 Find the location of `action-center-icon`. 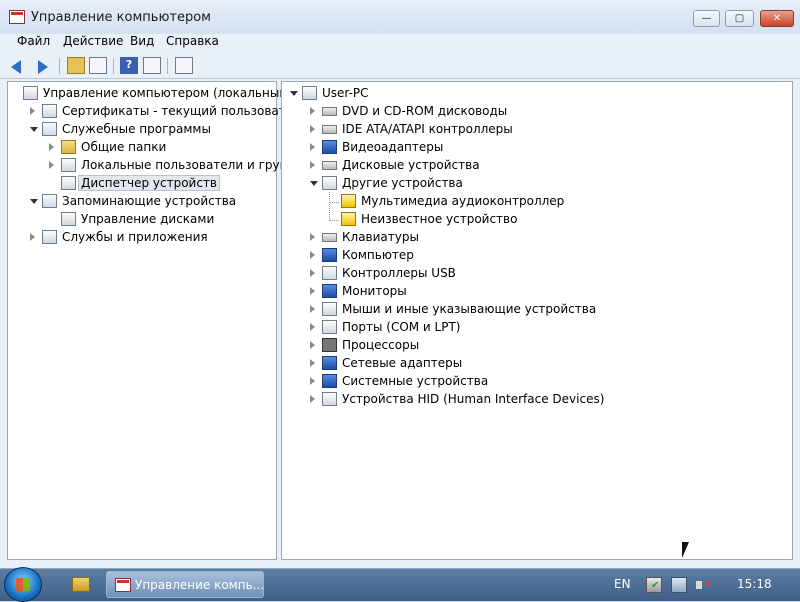

action-center-icon is located at coordinates (654, 585).